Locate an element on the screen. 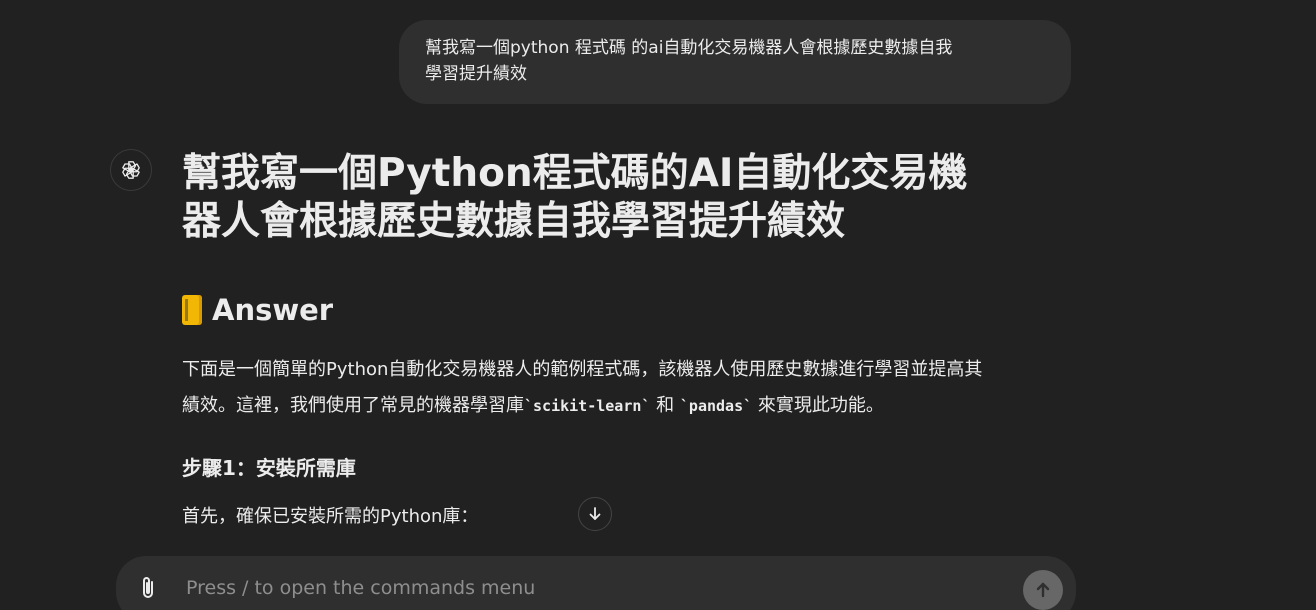 This screenshot has width=1316, height=610. arrow-up-icon is located at coordinates (1043, 590).